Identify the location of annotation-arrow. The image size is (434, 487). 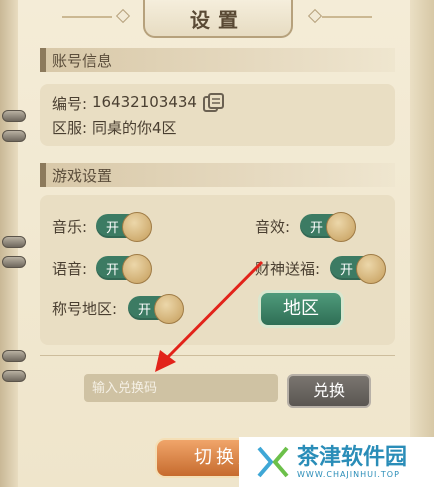
(209, 316).